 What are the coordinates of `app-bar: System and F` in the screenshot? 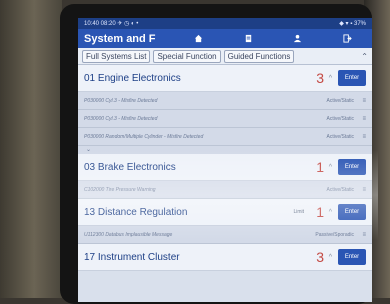 It's located at (225, 38).